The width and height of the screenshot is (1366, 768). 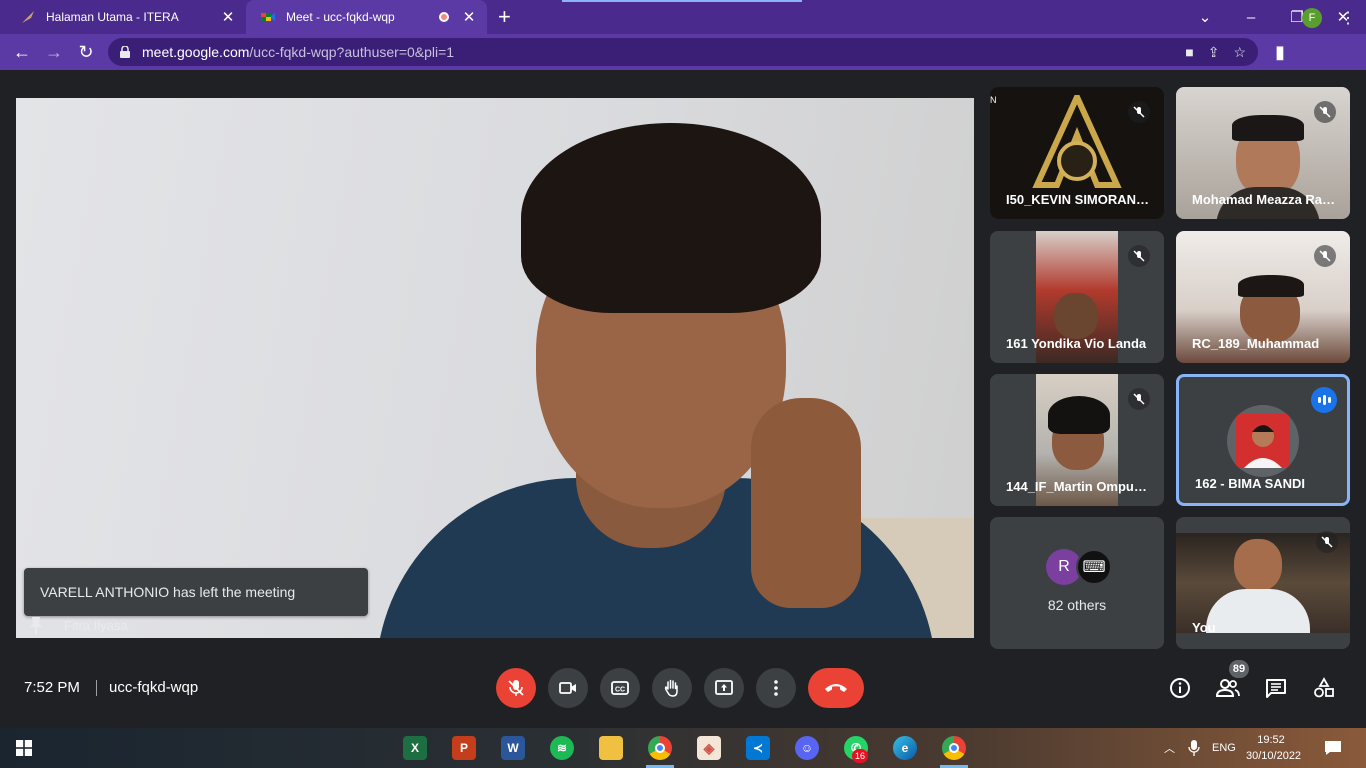 What do you see at coordinates (125, 52) in the screenshot?
I see `lock-icon` at bounding box center [125, 52].